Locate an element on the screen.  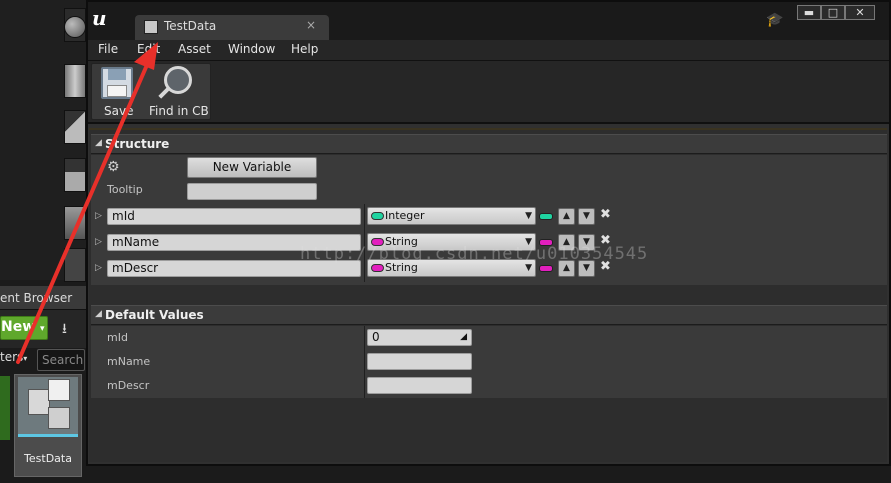
filters-dropdown: ters▾ is located at coordinates (17, 360).